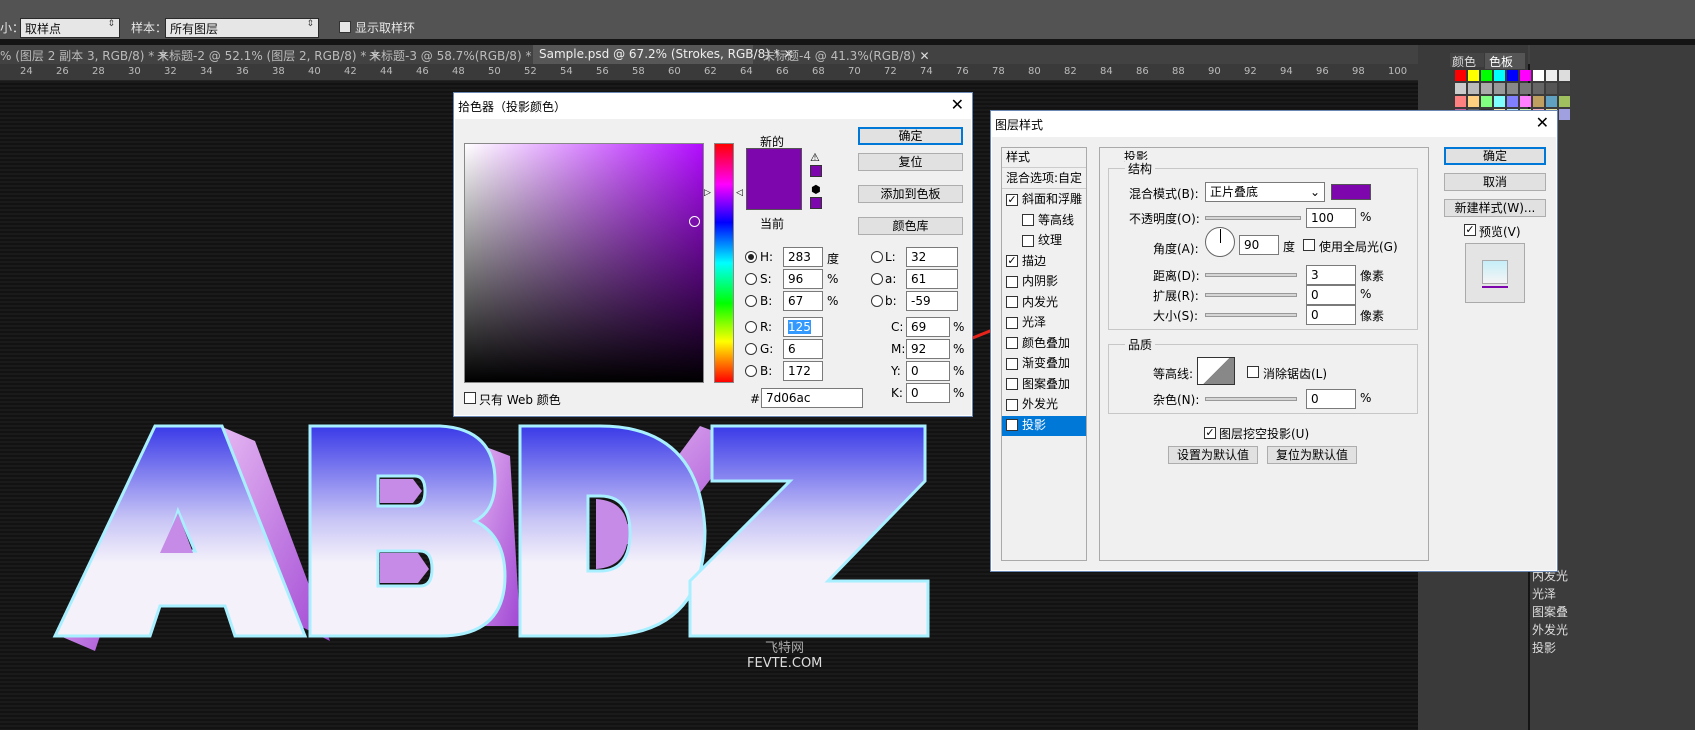 Image resolution: width=1695 pixels, height=730 pixels. Describe the element at coordinates (1044, 303) in the screenshot. I see `style-item: 内发光` at that location.